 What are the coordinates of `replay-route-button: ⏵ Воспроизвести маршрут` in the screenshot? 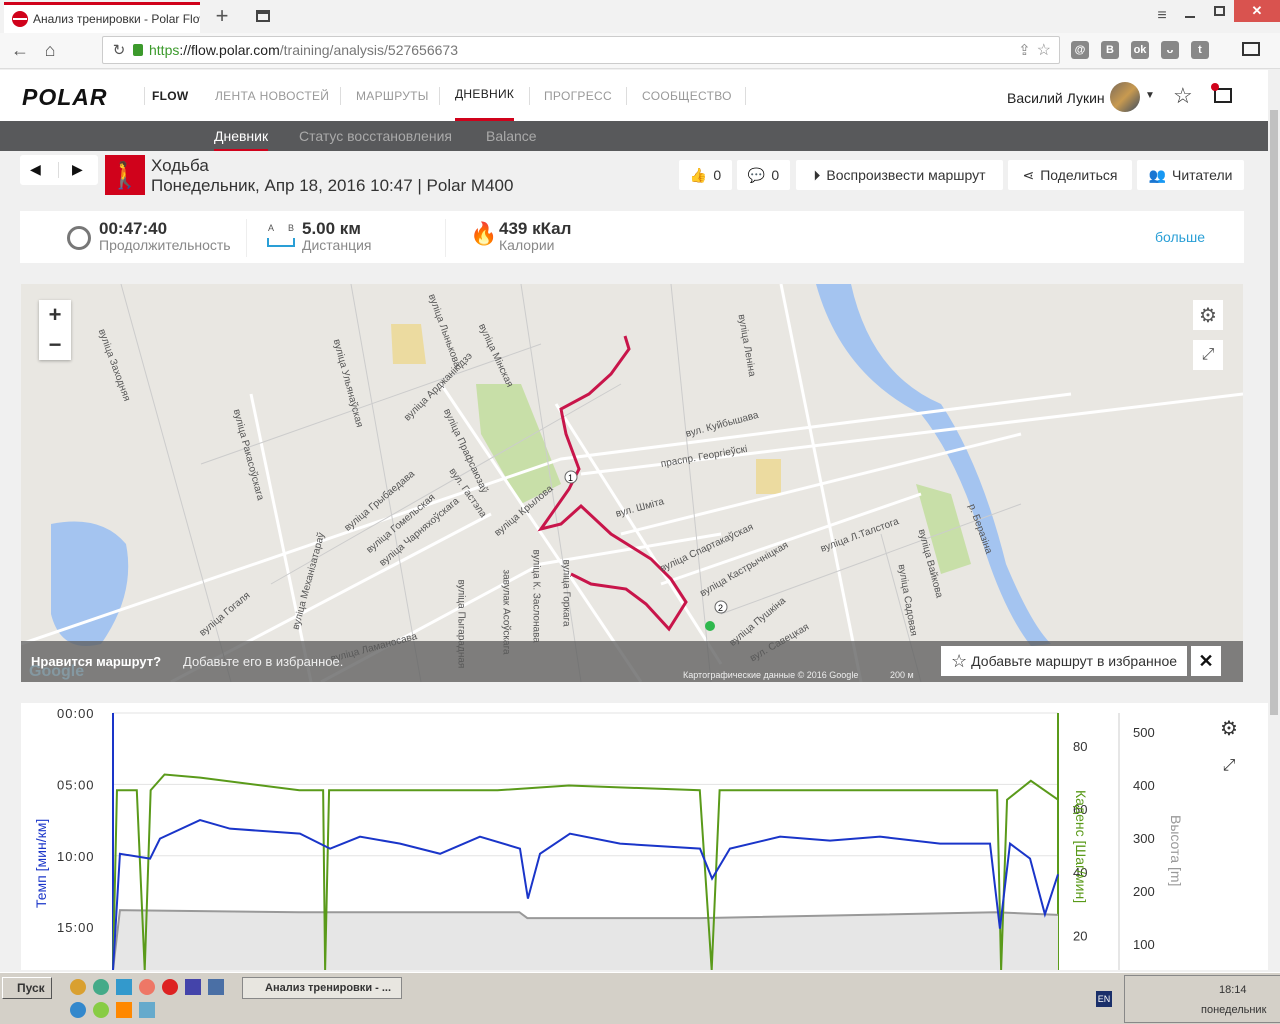 It's located at (899, 175).